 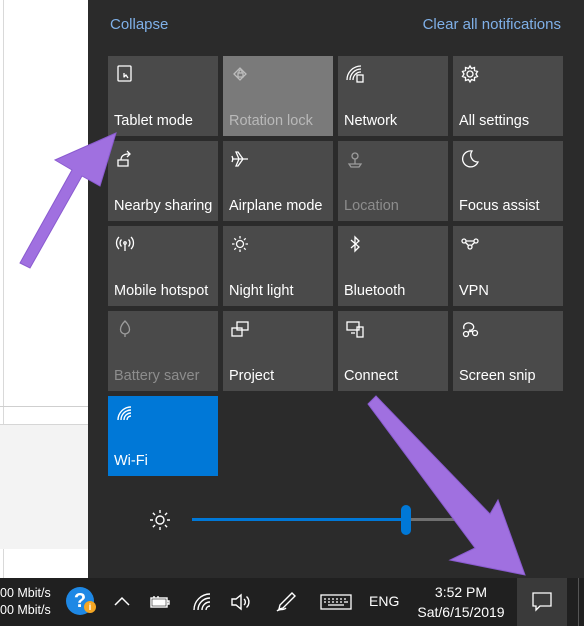 What do you see at coordinates (278, 181) in the screenshot?
I see `tile-airplane-mode: Airplane mode` at bounding box center [278, 181].